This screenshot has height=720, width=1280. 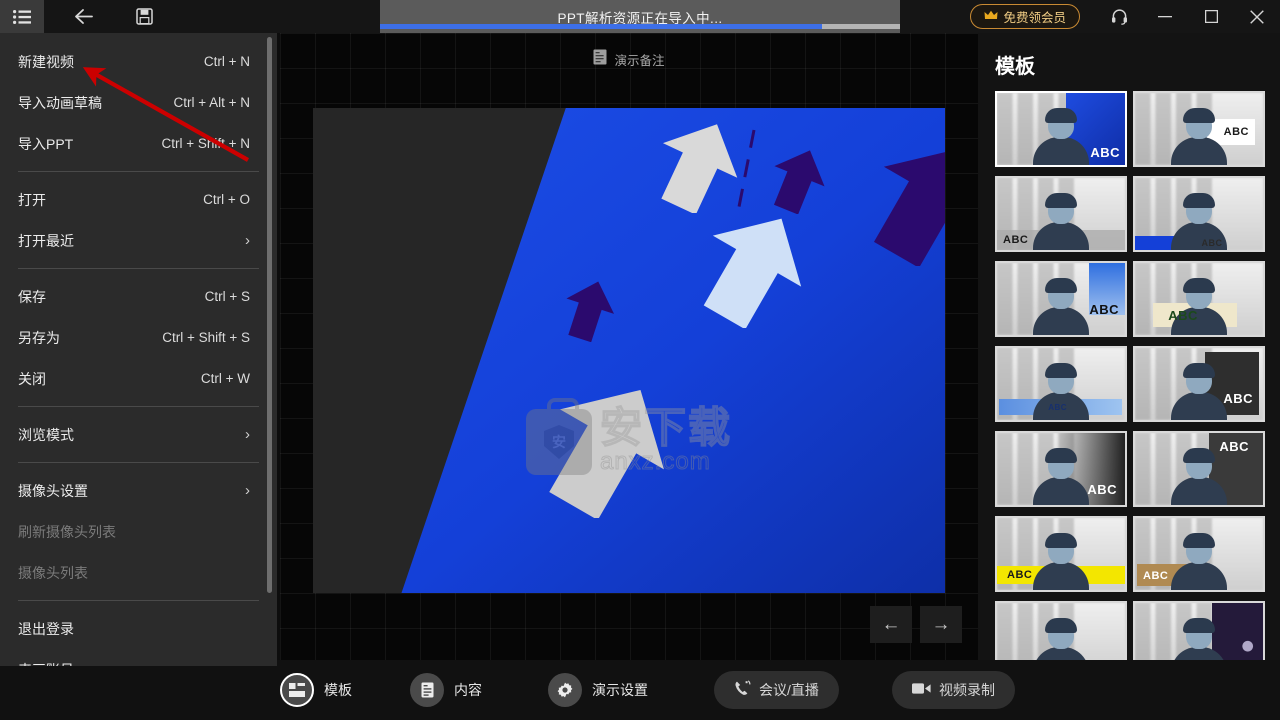 I want to click on vip-free-member-button: 免费领会员, so click(x=1025, y=16).